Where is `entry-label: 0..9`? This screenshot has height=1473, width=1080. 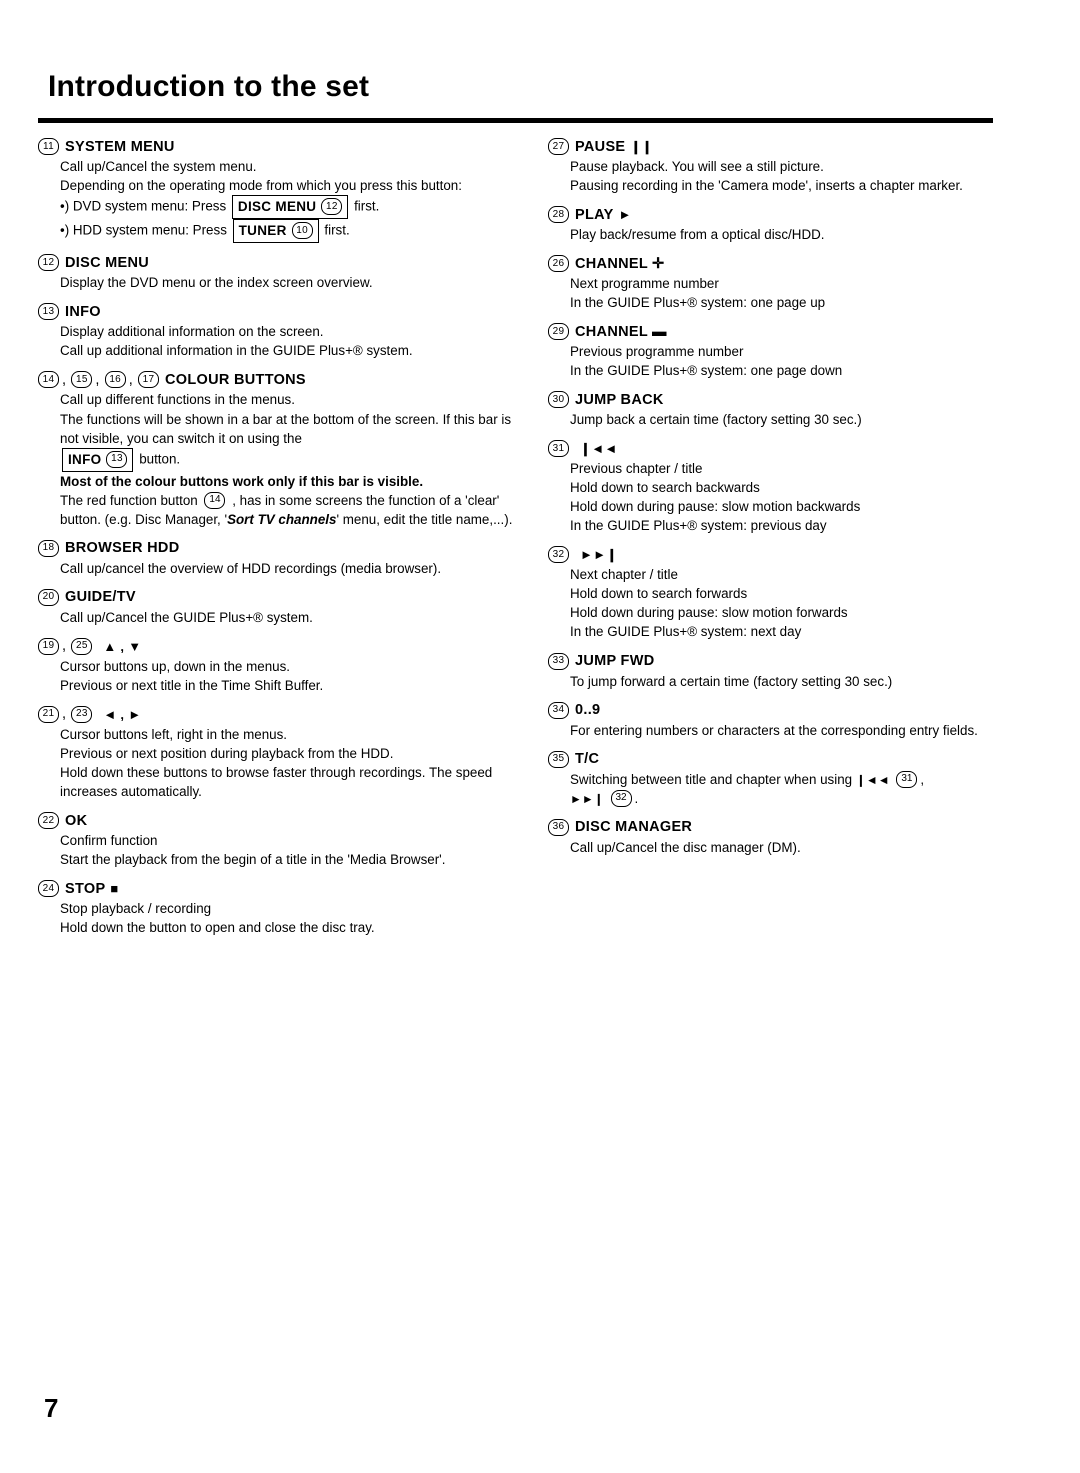
entry-label: 0..9 is located at coordinates (588, 710).